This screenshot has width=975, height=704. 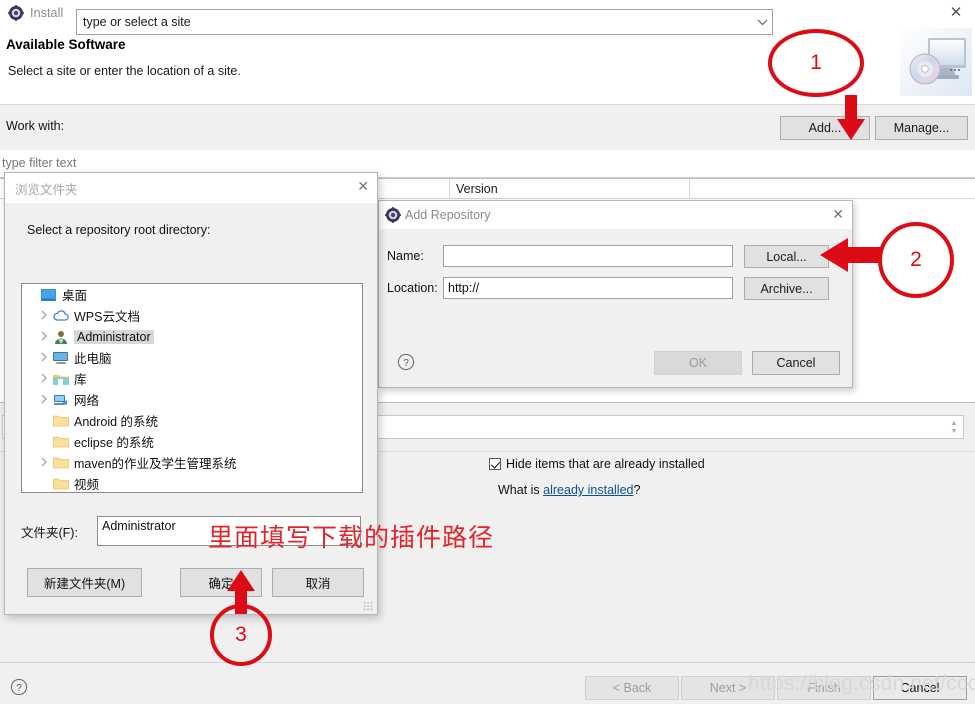 What do you see at coordinates (762, 22) in the screenshot?
I see `chevron-down-icon` at bounding box center [762, 22].